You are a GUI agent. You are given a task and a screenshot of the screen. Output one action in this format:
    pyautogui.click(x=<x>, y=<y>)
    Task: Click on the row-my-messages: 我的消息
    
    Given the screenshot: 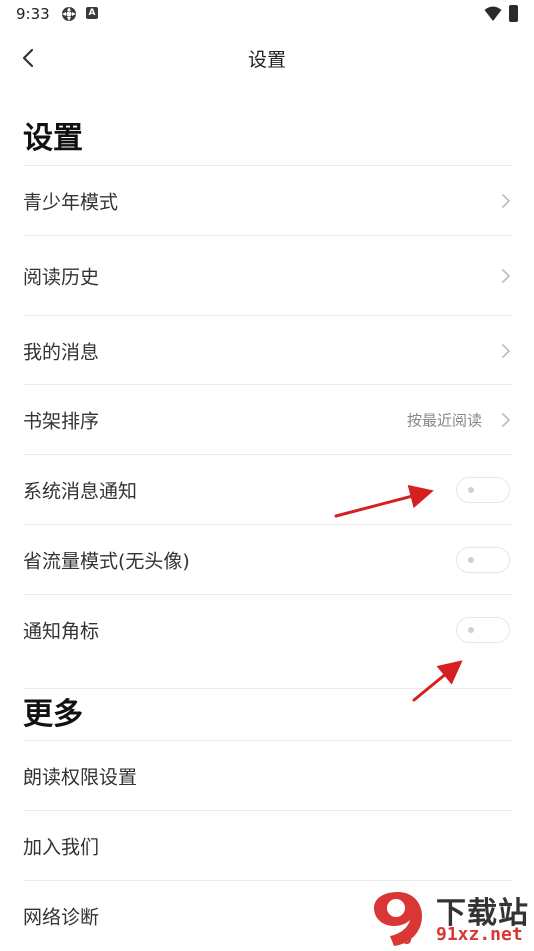 What is the action you would take?
    pyautogui.click(x=267, y=350)
    